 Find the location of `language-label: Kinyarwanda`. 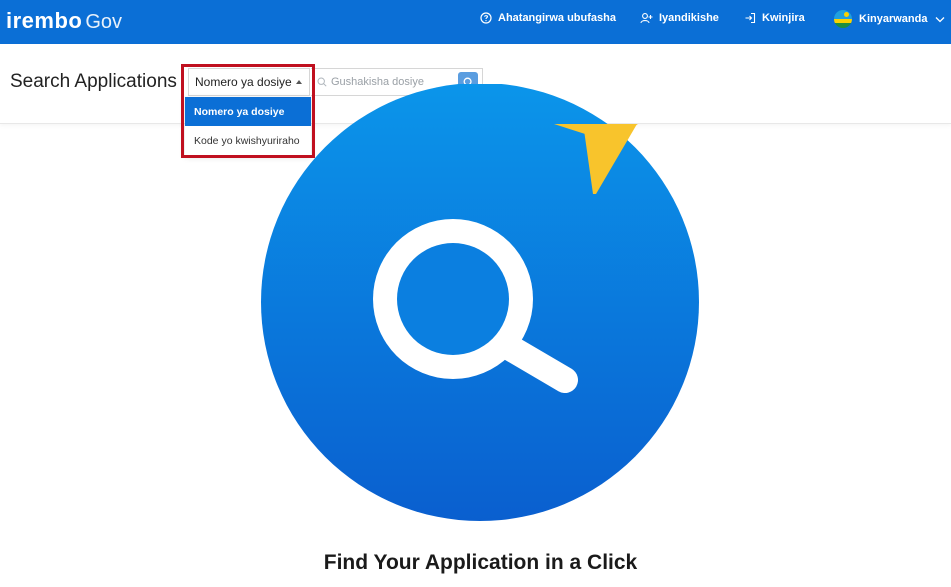

language-label: Kinyarwanda is located at coordinates (893, 19).